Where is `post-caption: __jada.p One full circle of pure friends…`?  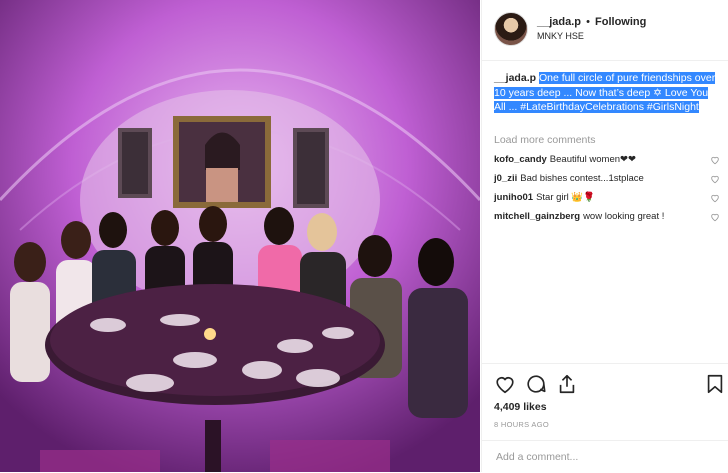 post-caption: __jada.p One full circle of pure friends… is located at coordinates (608, 93).